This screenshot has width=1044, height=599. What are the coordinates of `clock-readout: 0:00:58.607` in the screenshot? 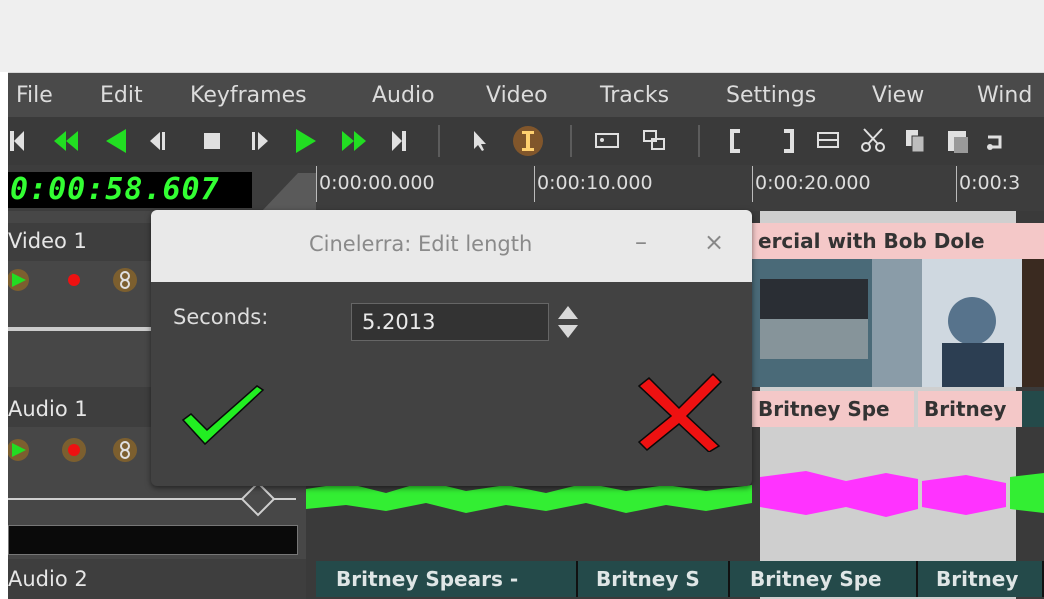 It's located at (115, 189).